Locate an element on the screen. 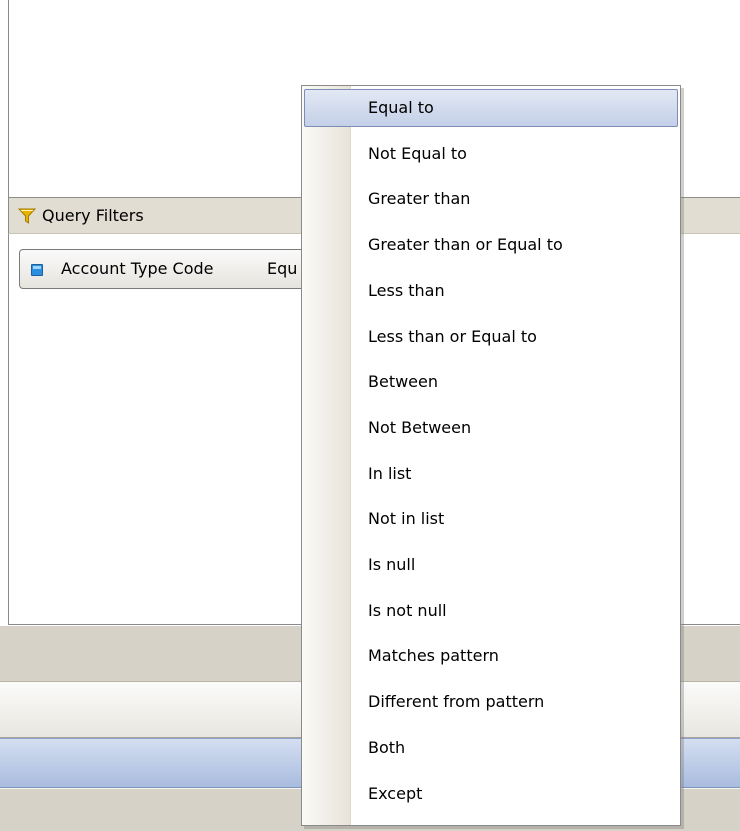  funnel-icon is located at coordinates (27, 216).